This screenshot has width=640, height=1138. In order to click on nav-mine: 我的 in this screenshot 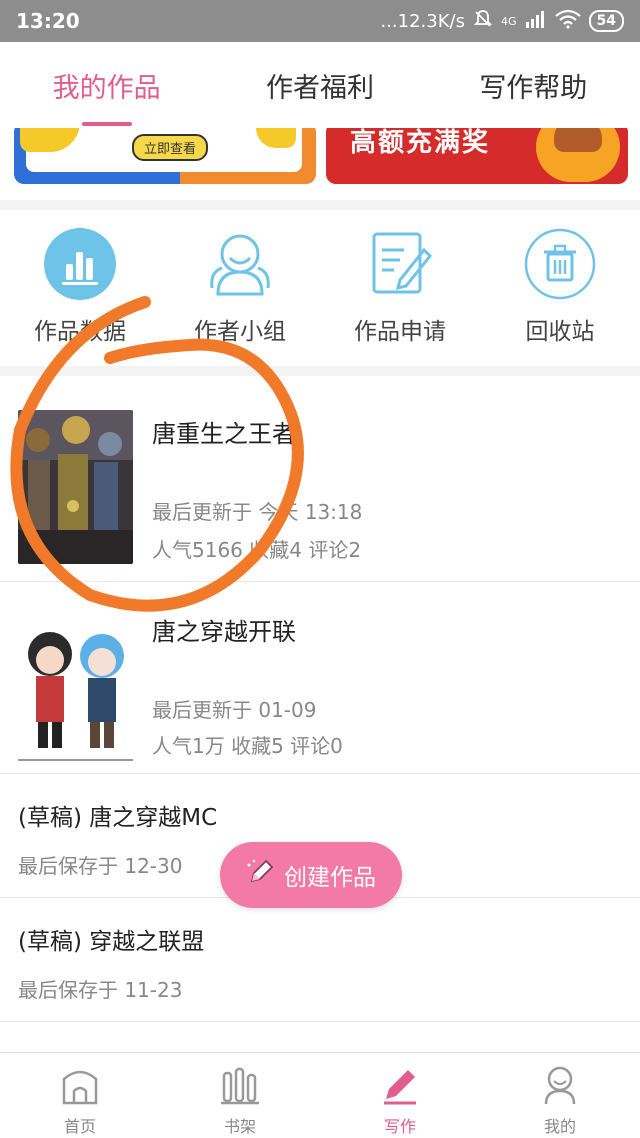, I will do `click(560, 1095)`.